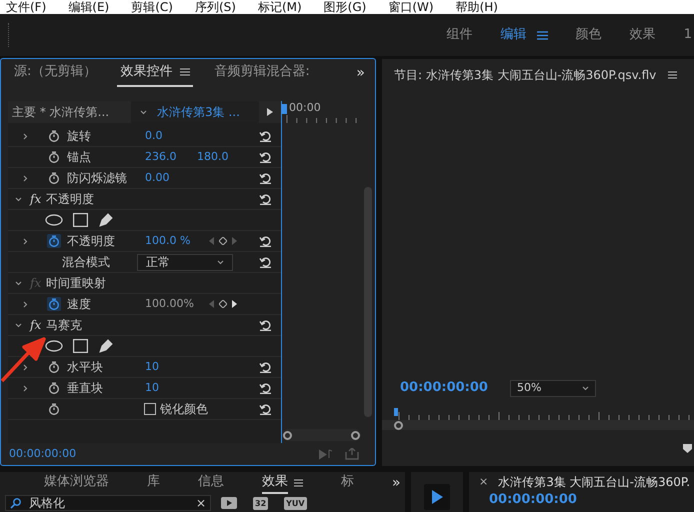 The image size is (694, 512). What do you see at coordinates (201, 503) in the screenshot?
I see `clear-button: ×` at bounding box center [201, 503].